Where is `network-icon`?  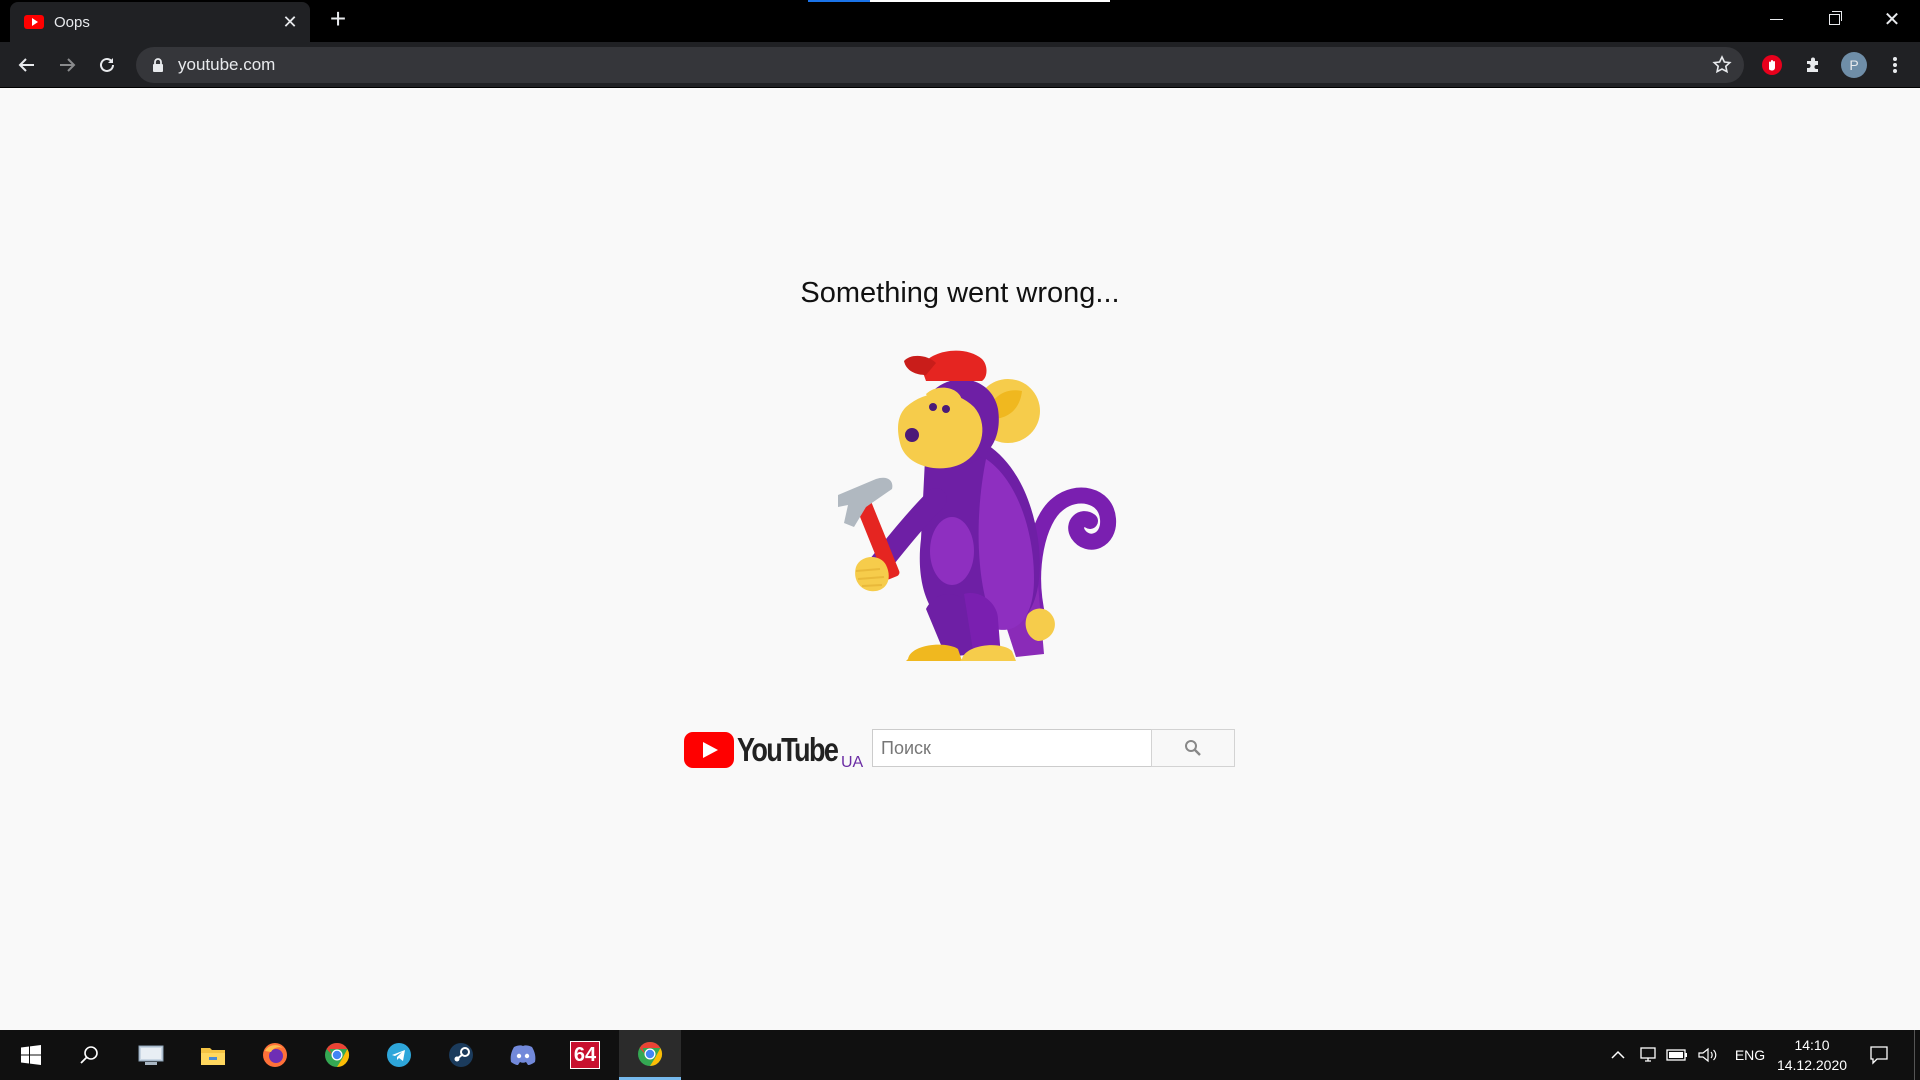 network-icon is located at coordinates (1648, 1054).